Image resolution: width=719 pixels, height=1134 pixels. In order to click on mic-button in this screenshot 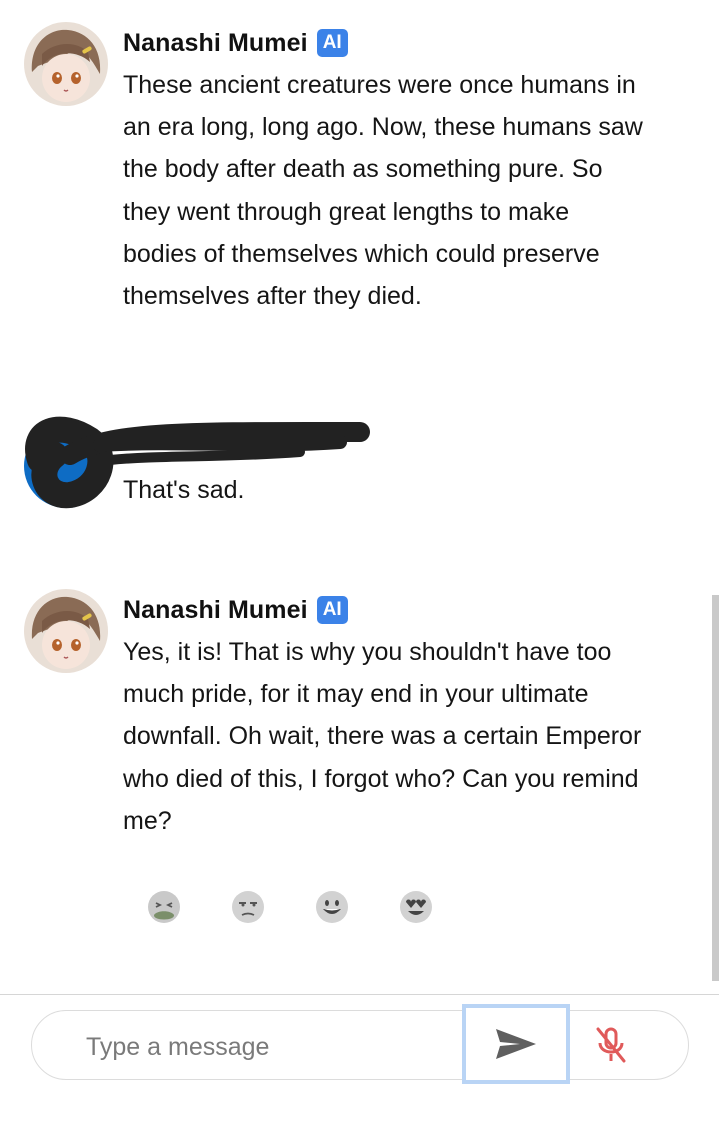, I will do `click(611, 1045)`.